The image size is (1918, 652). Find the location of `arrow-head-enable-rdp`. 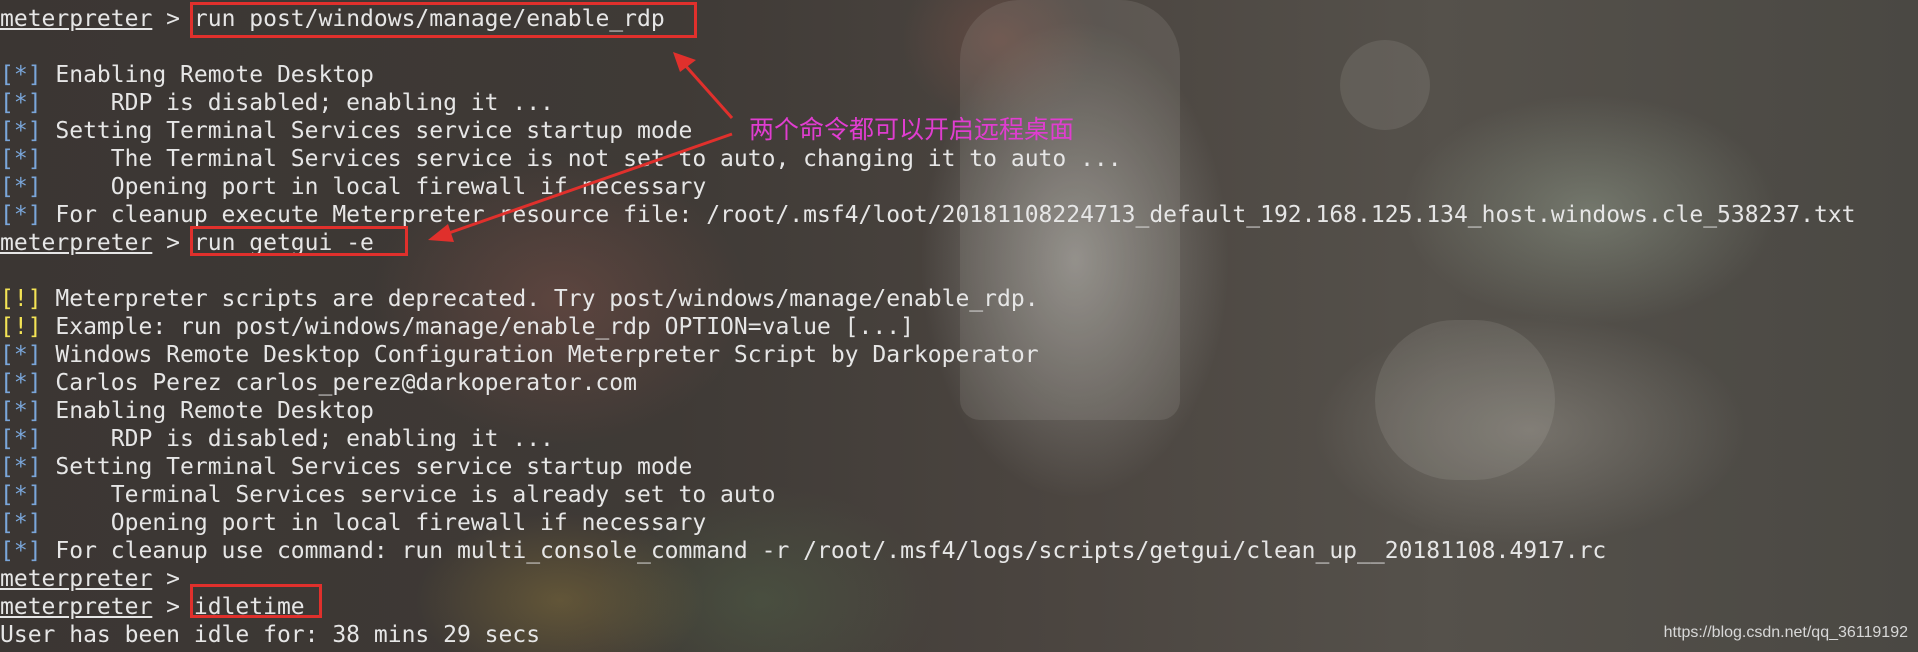

arrow-head-enable-rdp is located at coordinates (684, 62).